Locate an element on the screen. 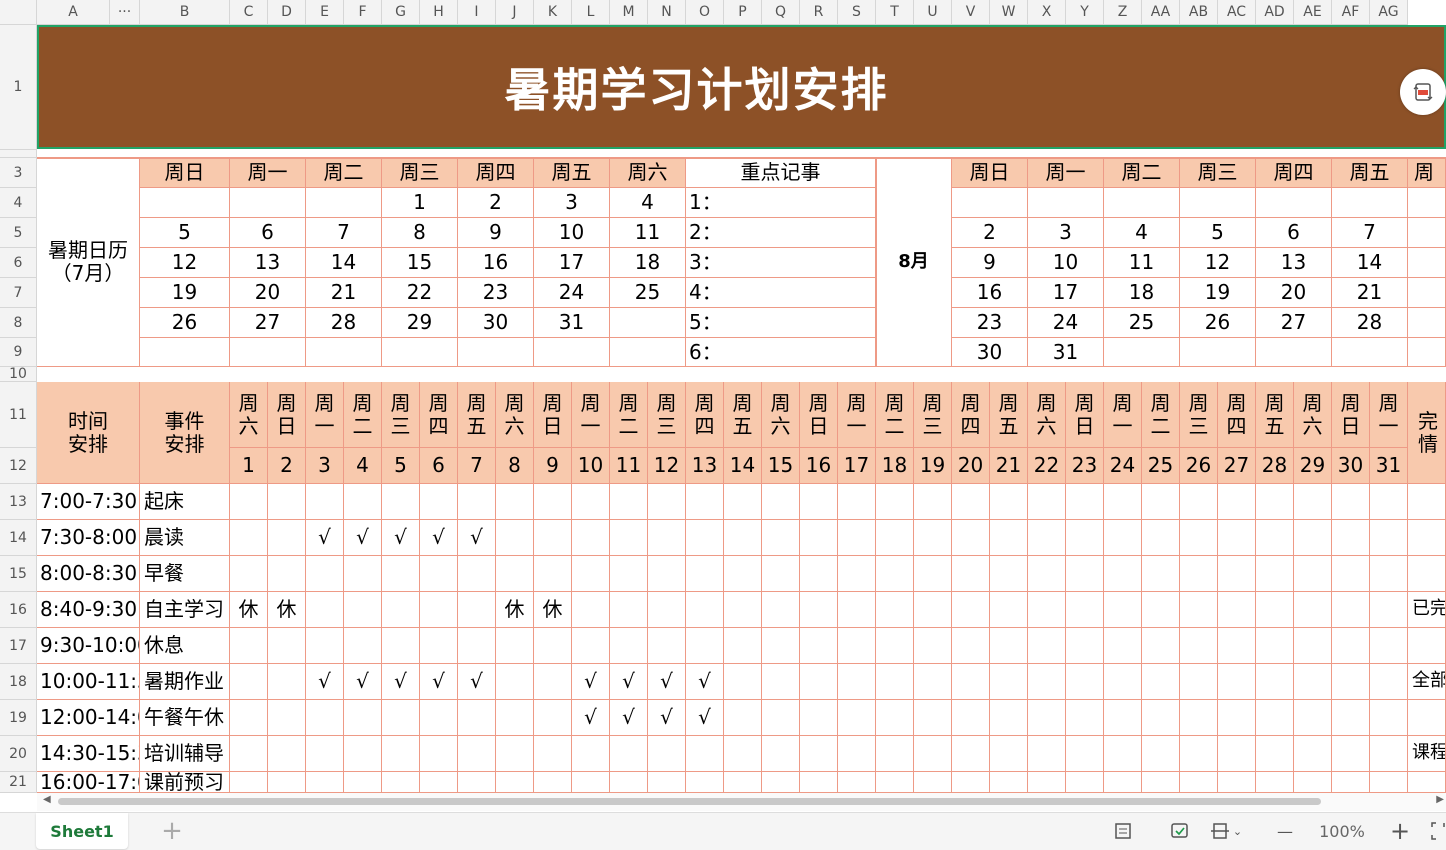 This screenshot has height=850, width=1446. column-header: C is located at coordinates (249, 12).